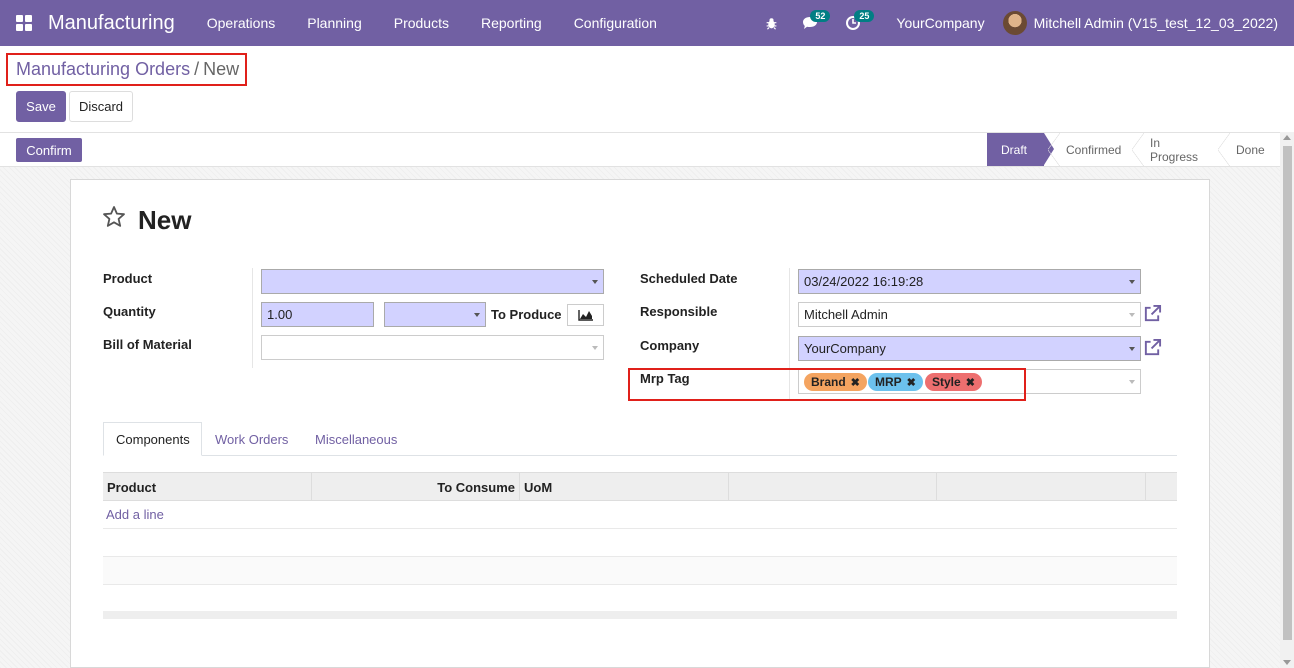 Image resolution: width=1294 pixels, height=668 pixels. What do you see at coordinates (771, 23) in the screenshot?
I see `debug-bug-icon` at bounding box center [771, 23].